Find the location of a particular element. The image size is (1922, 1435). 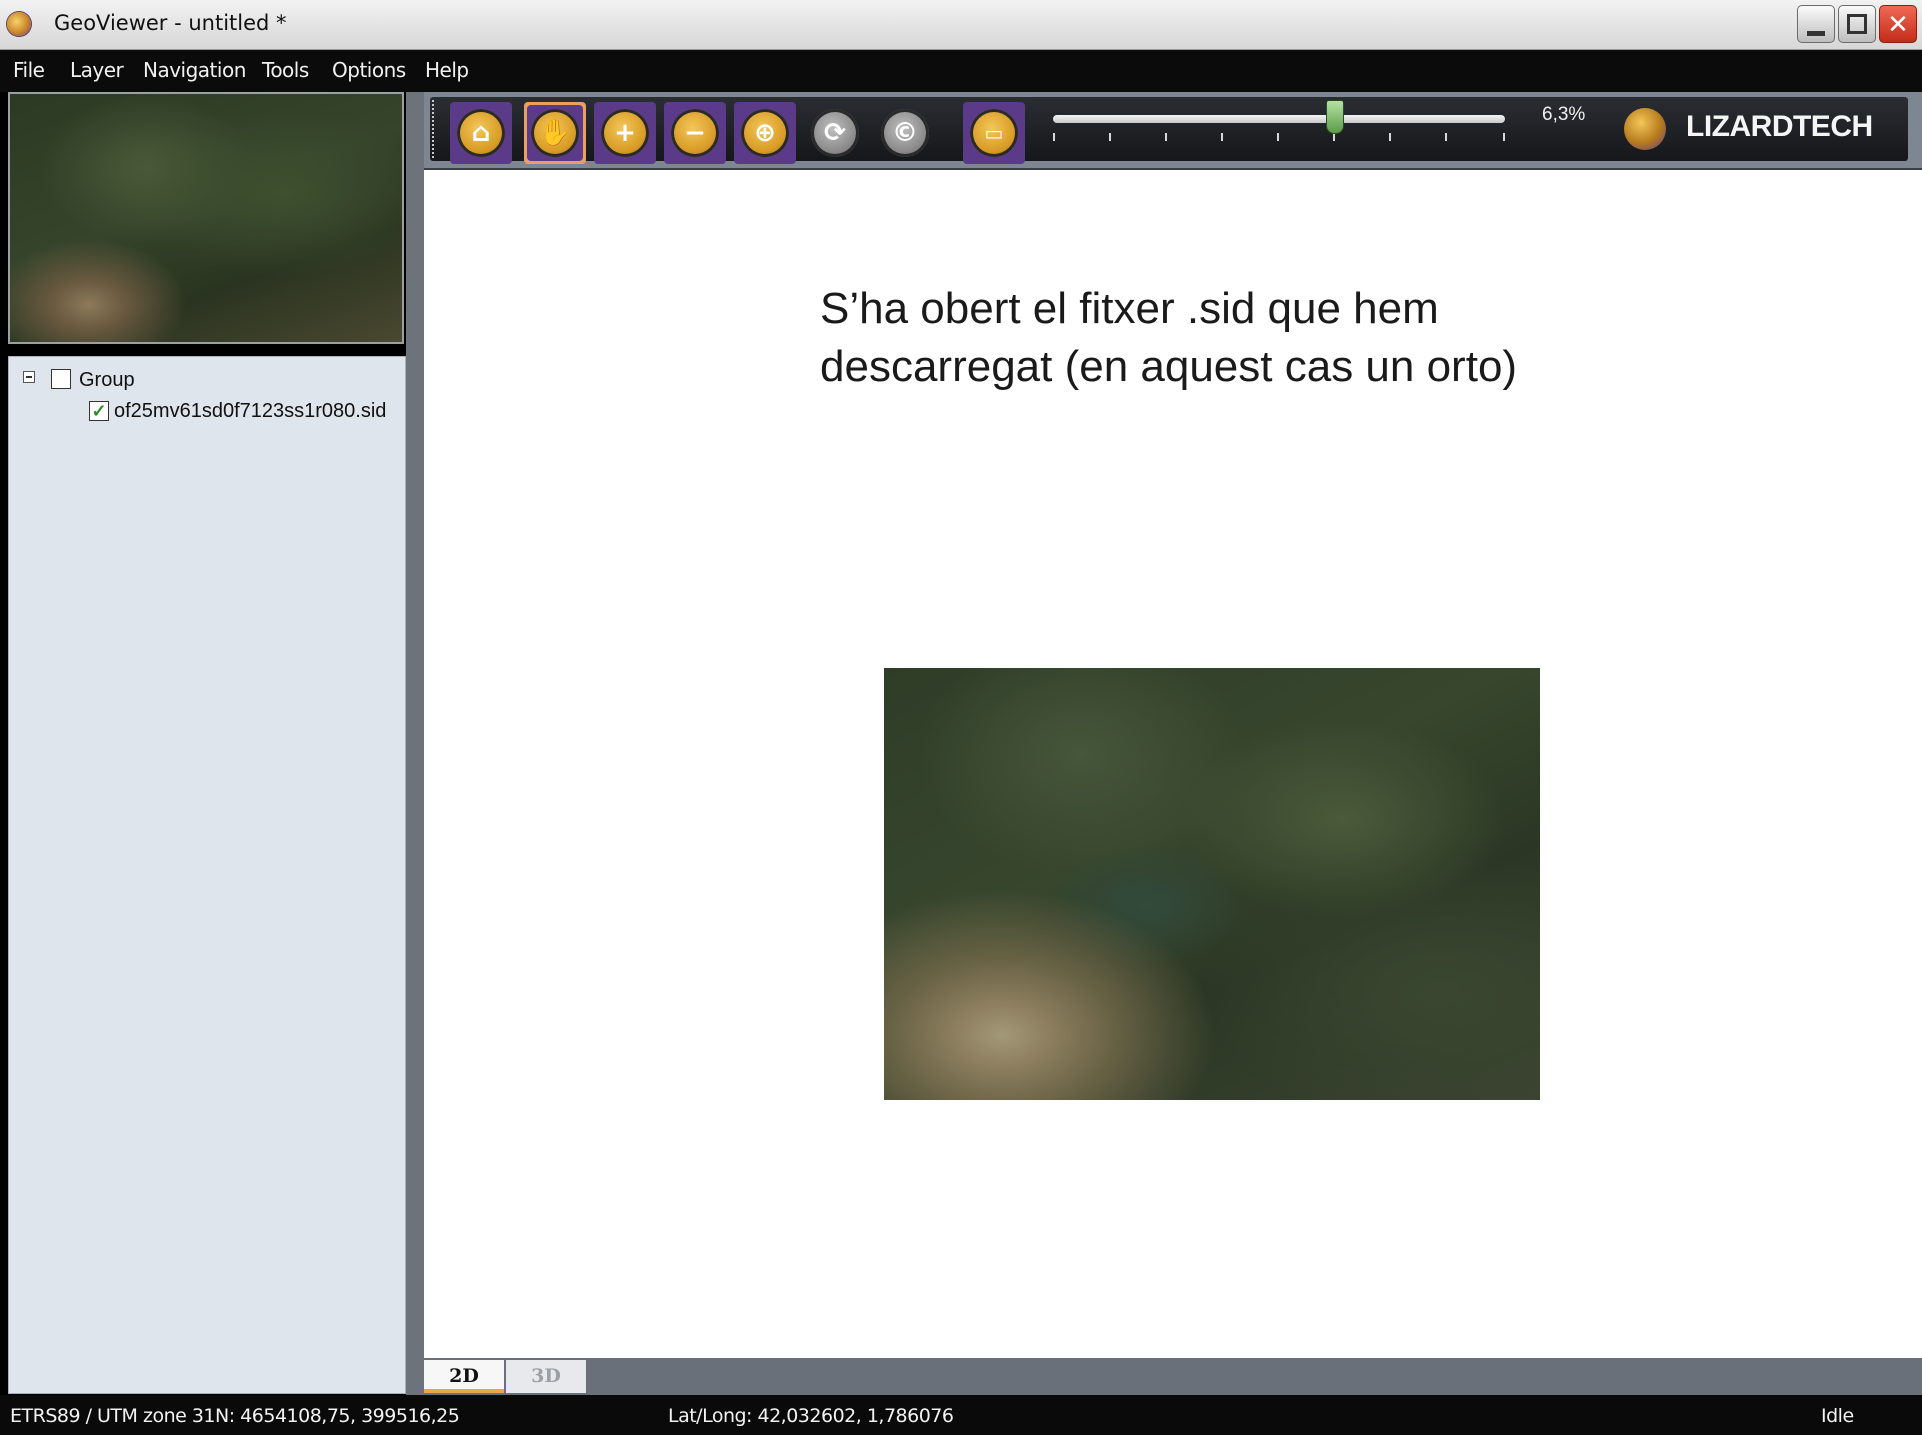

center-button: ⊕ is located at coordinates (765, 133).